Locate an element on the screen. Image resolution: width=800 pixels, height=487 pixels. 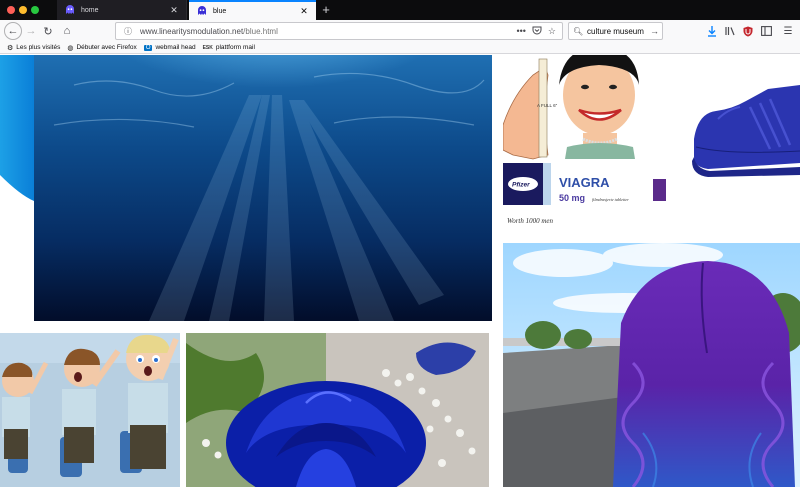
library-button is located at coordinates (730, 31).